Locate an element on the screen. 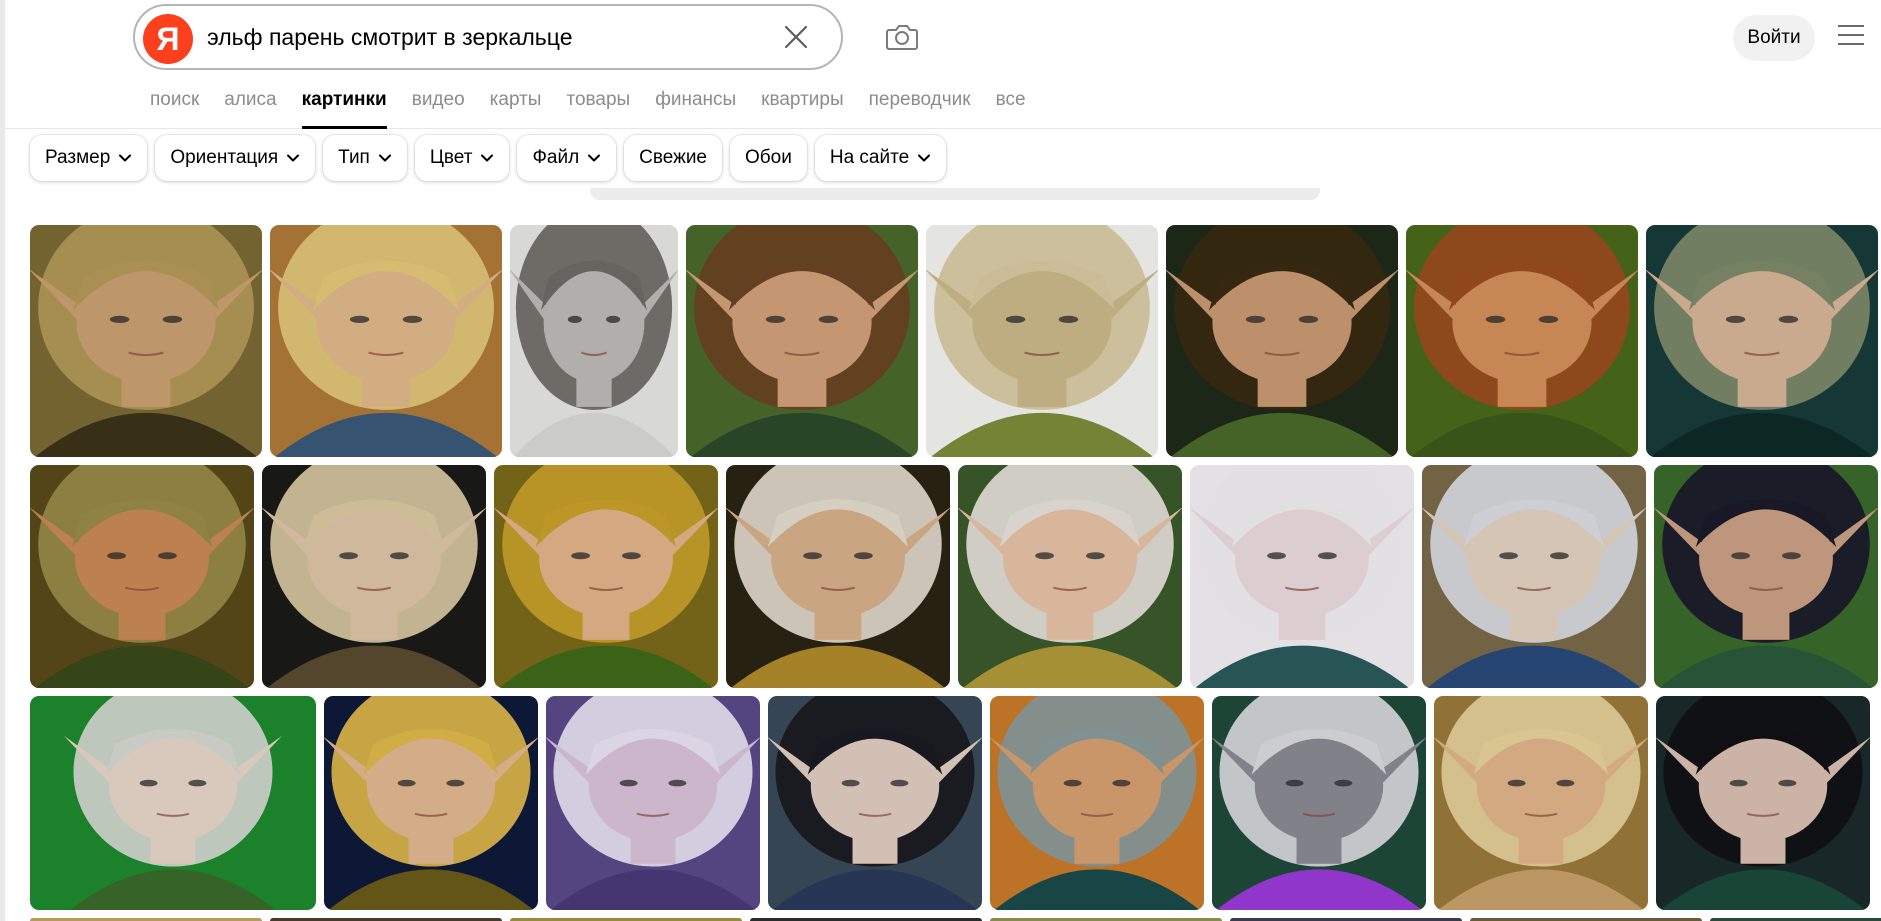 This screenshot has width=1881, height=921. filter-button: Тип is located at coordinates (365, 158).